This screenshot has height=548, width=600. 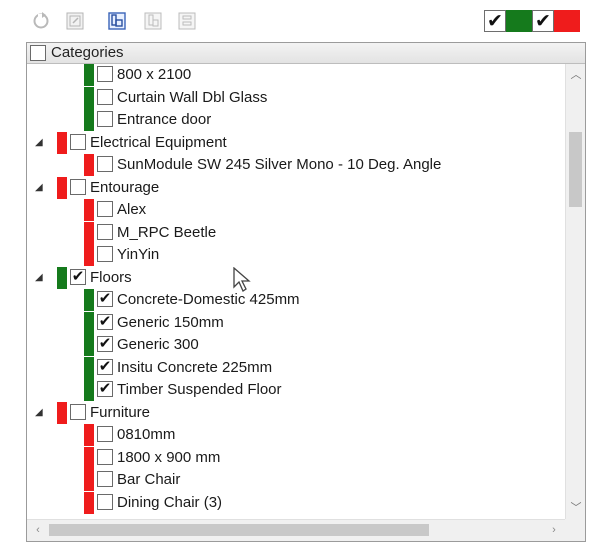 I want to click on scroll-down-icon: ﹀, so click(x=576, y=508).